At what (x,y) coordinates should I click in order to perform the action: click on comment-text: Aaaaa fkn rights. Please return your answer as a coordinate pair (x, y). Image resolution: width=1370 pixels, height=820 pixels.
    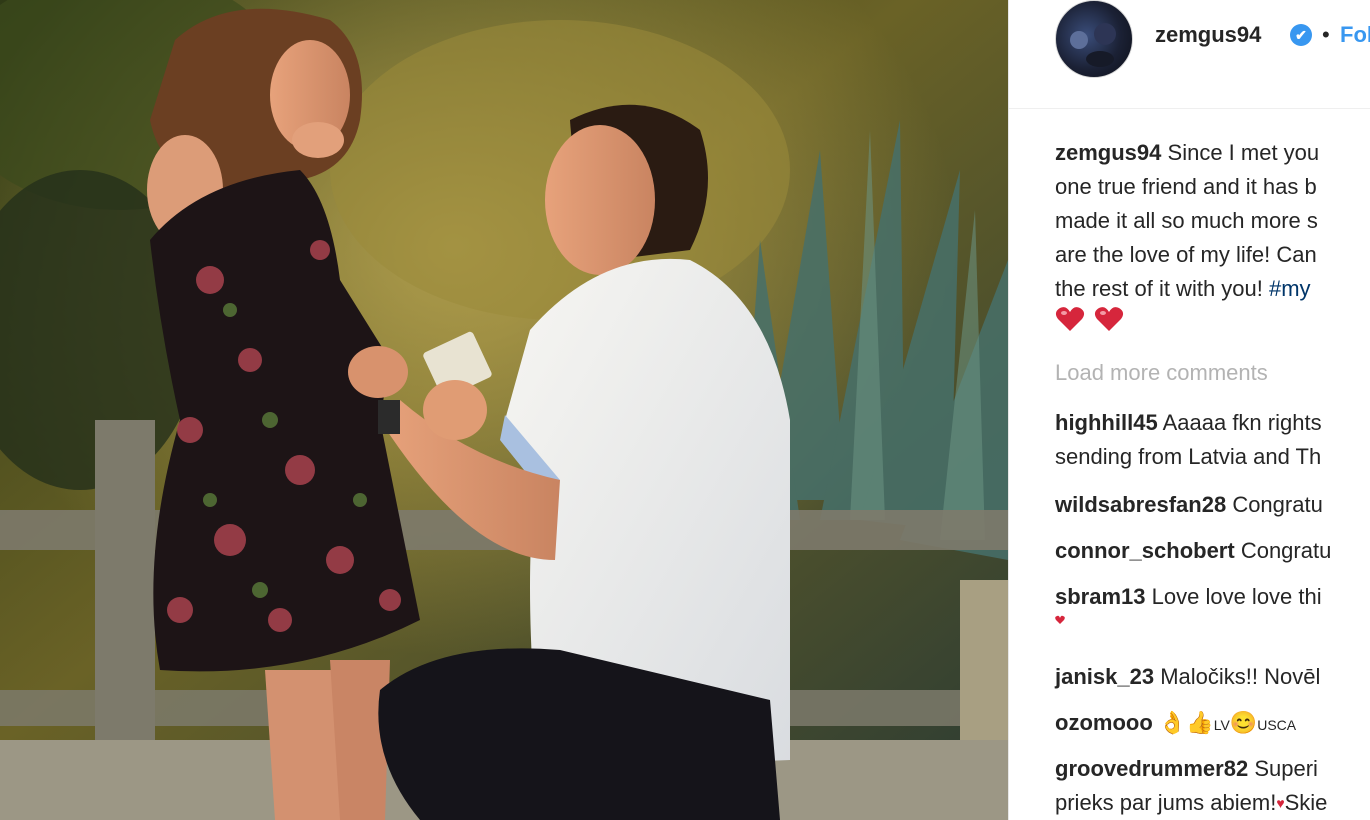
    Looking at the image, I should click on (1242, 422).